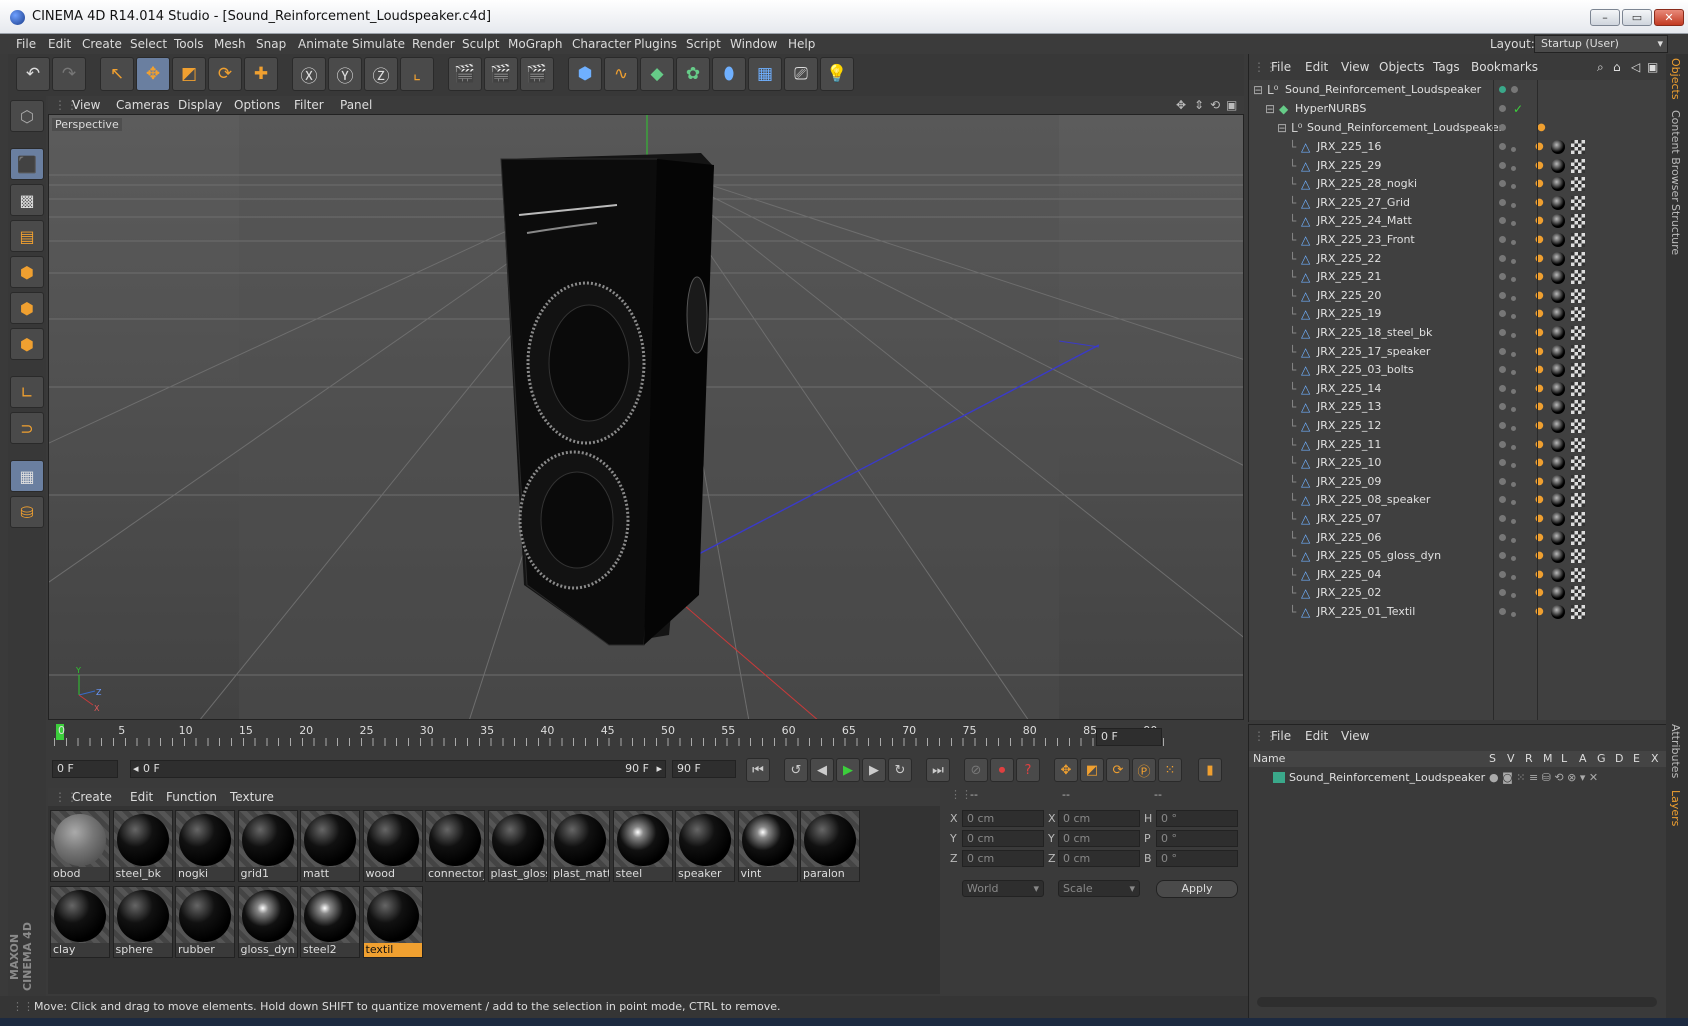 Image resolution: width=1688 pixels, height=1026 pixels. What do you see at coordinates (1635, 67) in the screenshot?
I see `back-icon: ◁` at bounding box center [1635, 67].